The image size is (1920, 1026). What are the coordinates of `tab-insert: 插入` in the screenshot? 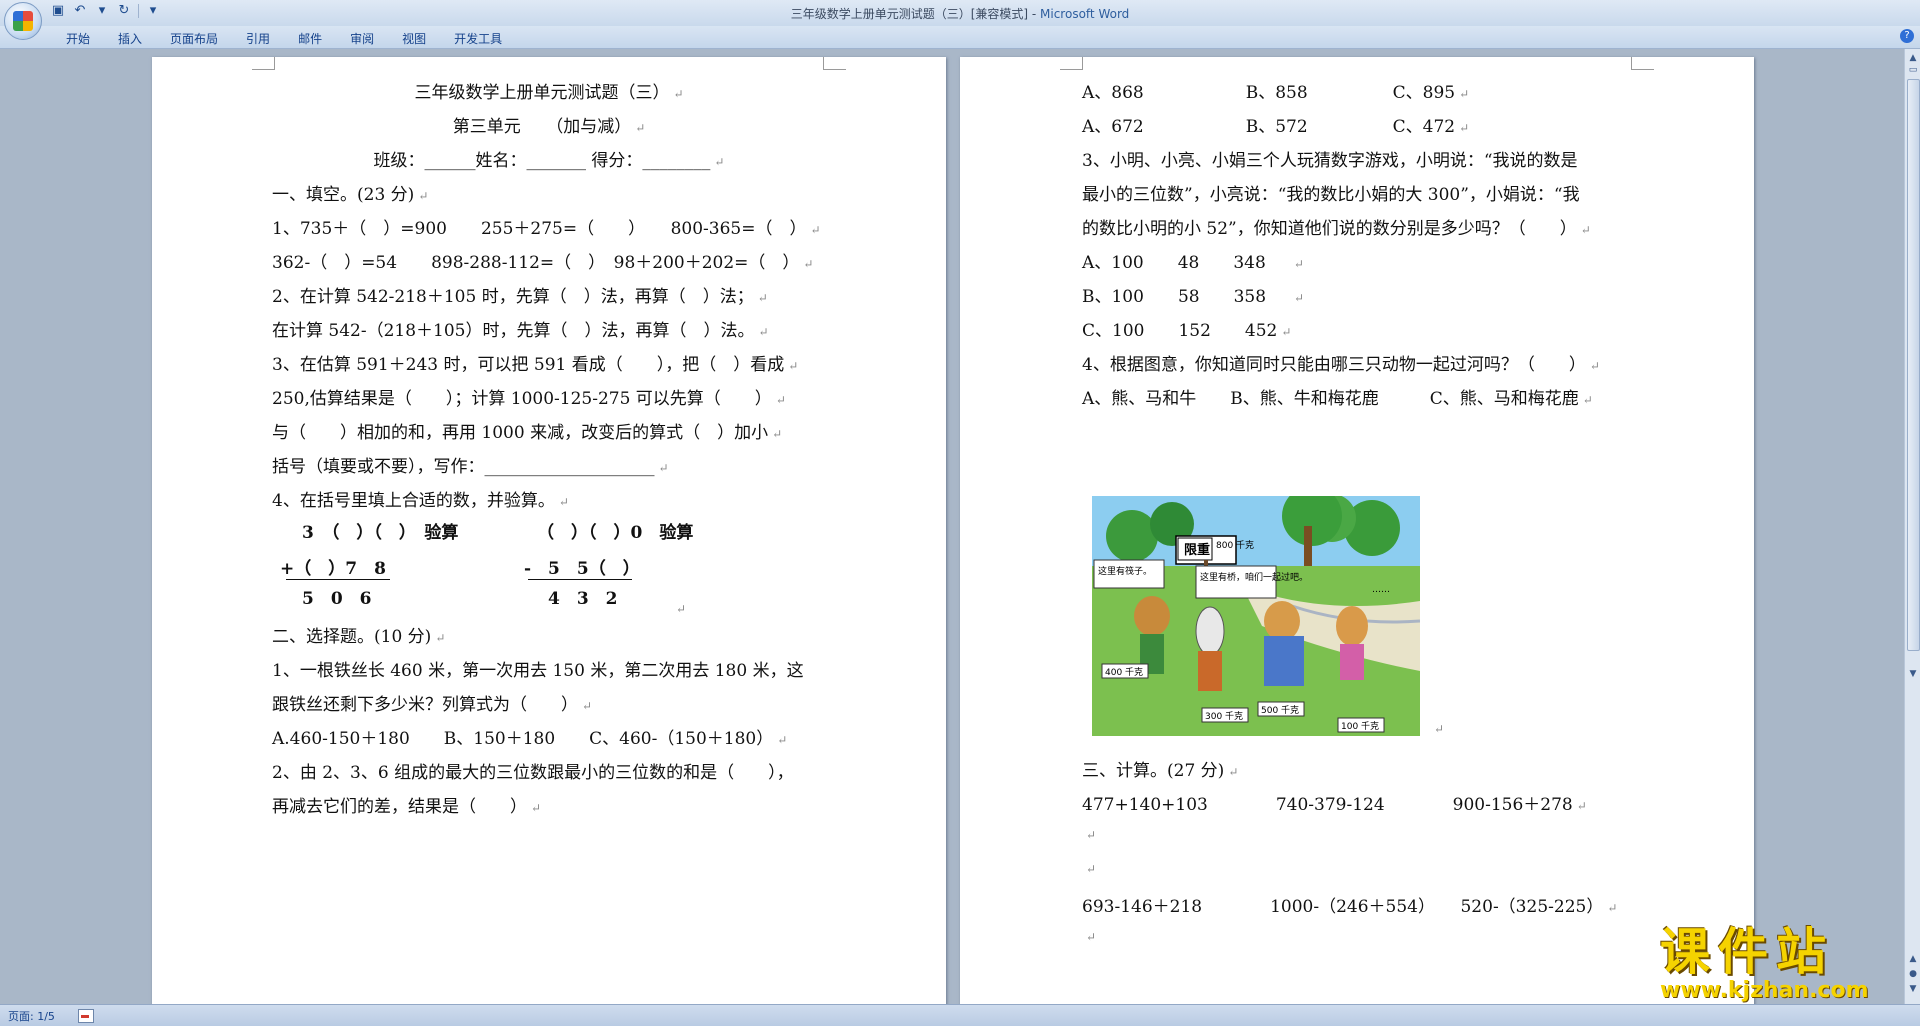 It's located at (130, 38).